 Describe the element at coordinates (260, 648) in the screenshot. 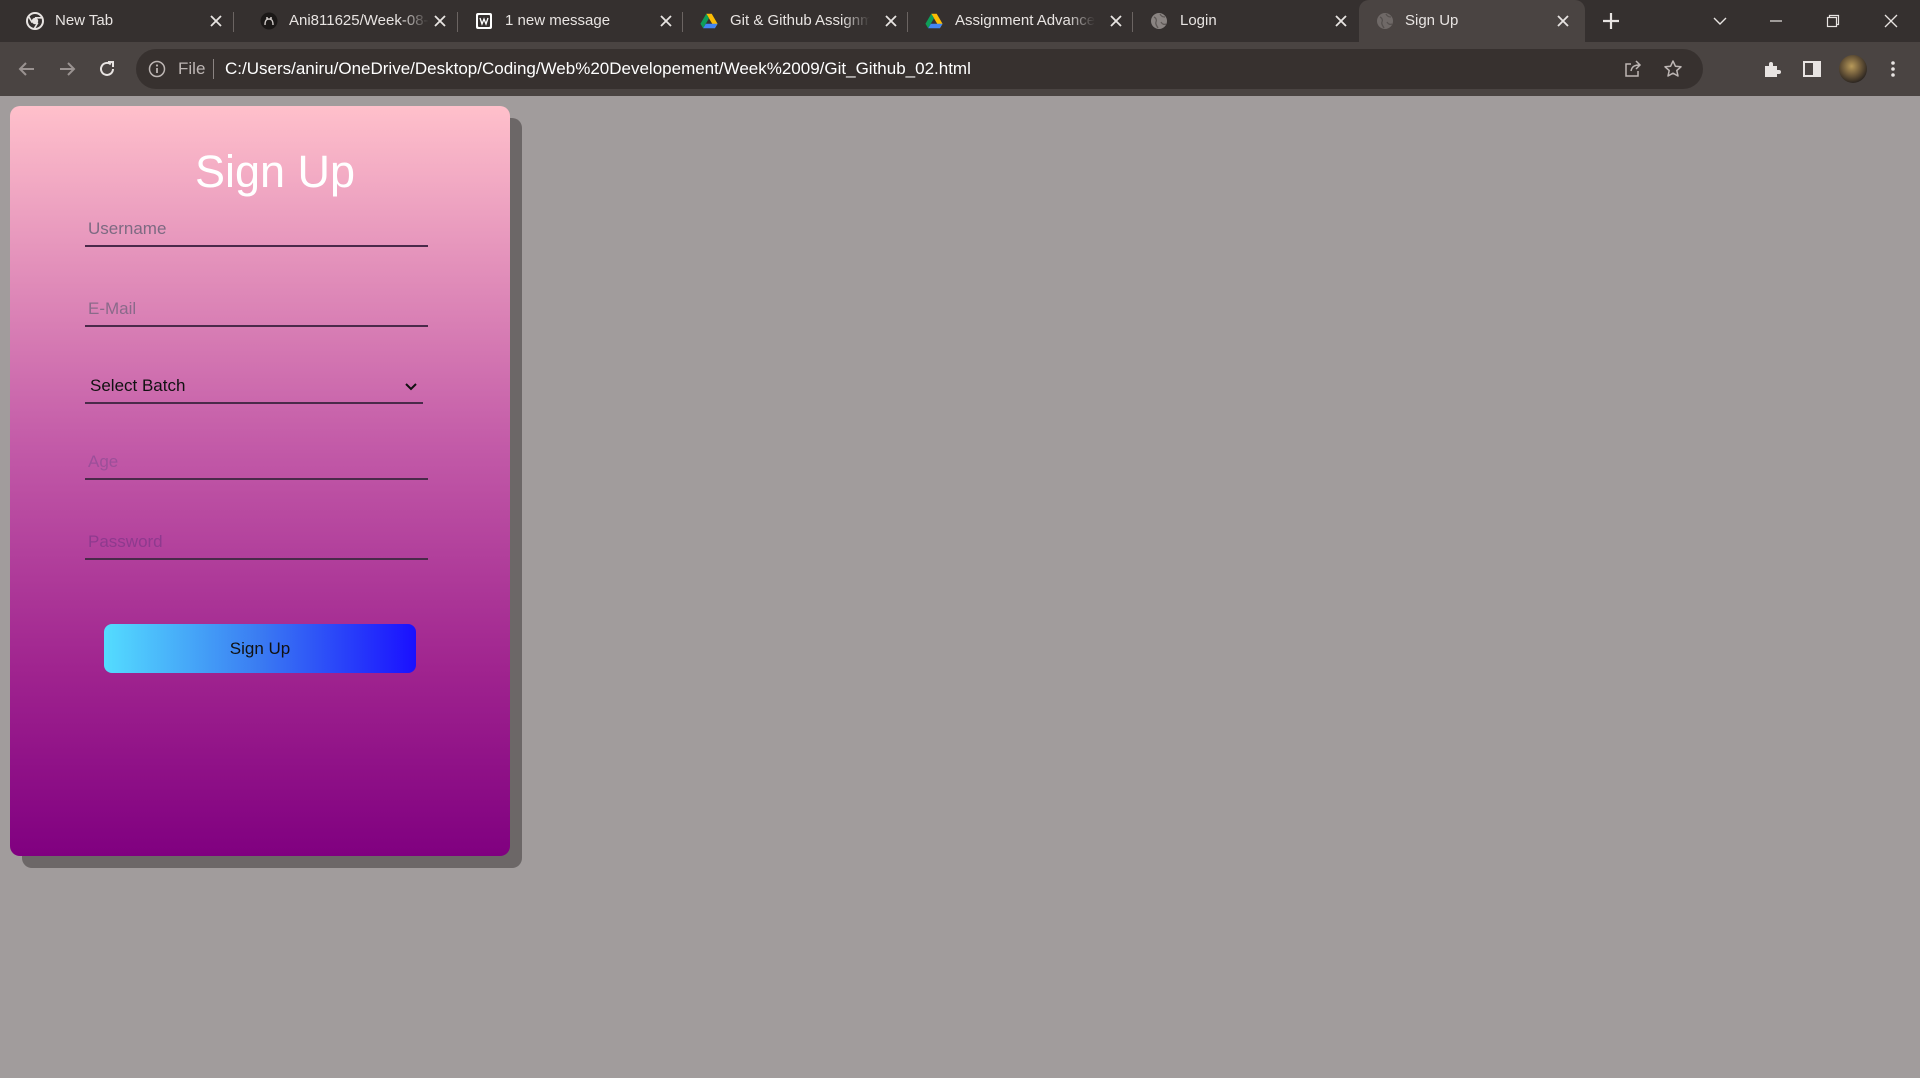

I see `signup-button: Sign Up` at that location.